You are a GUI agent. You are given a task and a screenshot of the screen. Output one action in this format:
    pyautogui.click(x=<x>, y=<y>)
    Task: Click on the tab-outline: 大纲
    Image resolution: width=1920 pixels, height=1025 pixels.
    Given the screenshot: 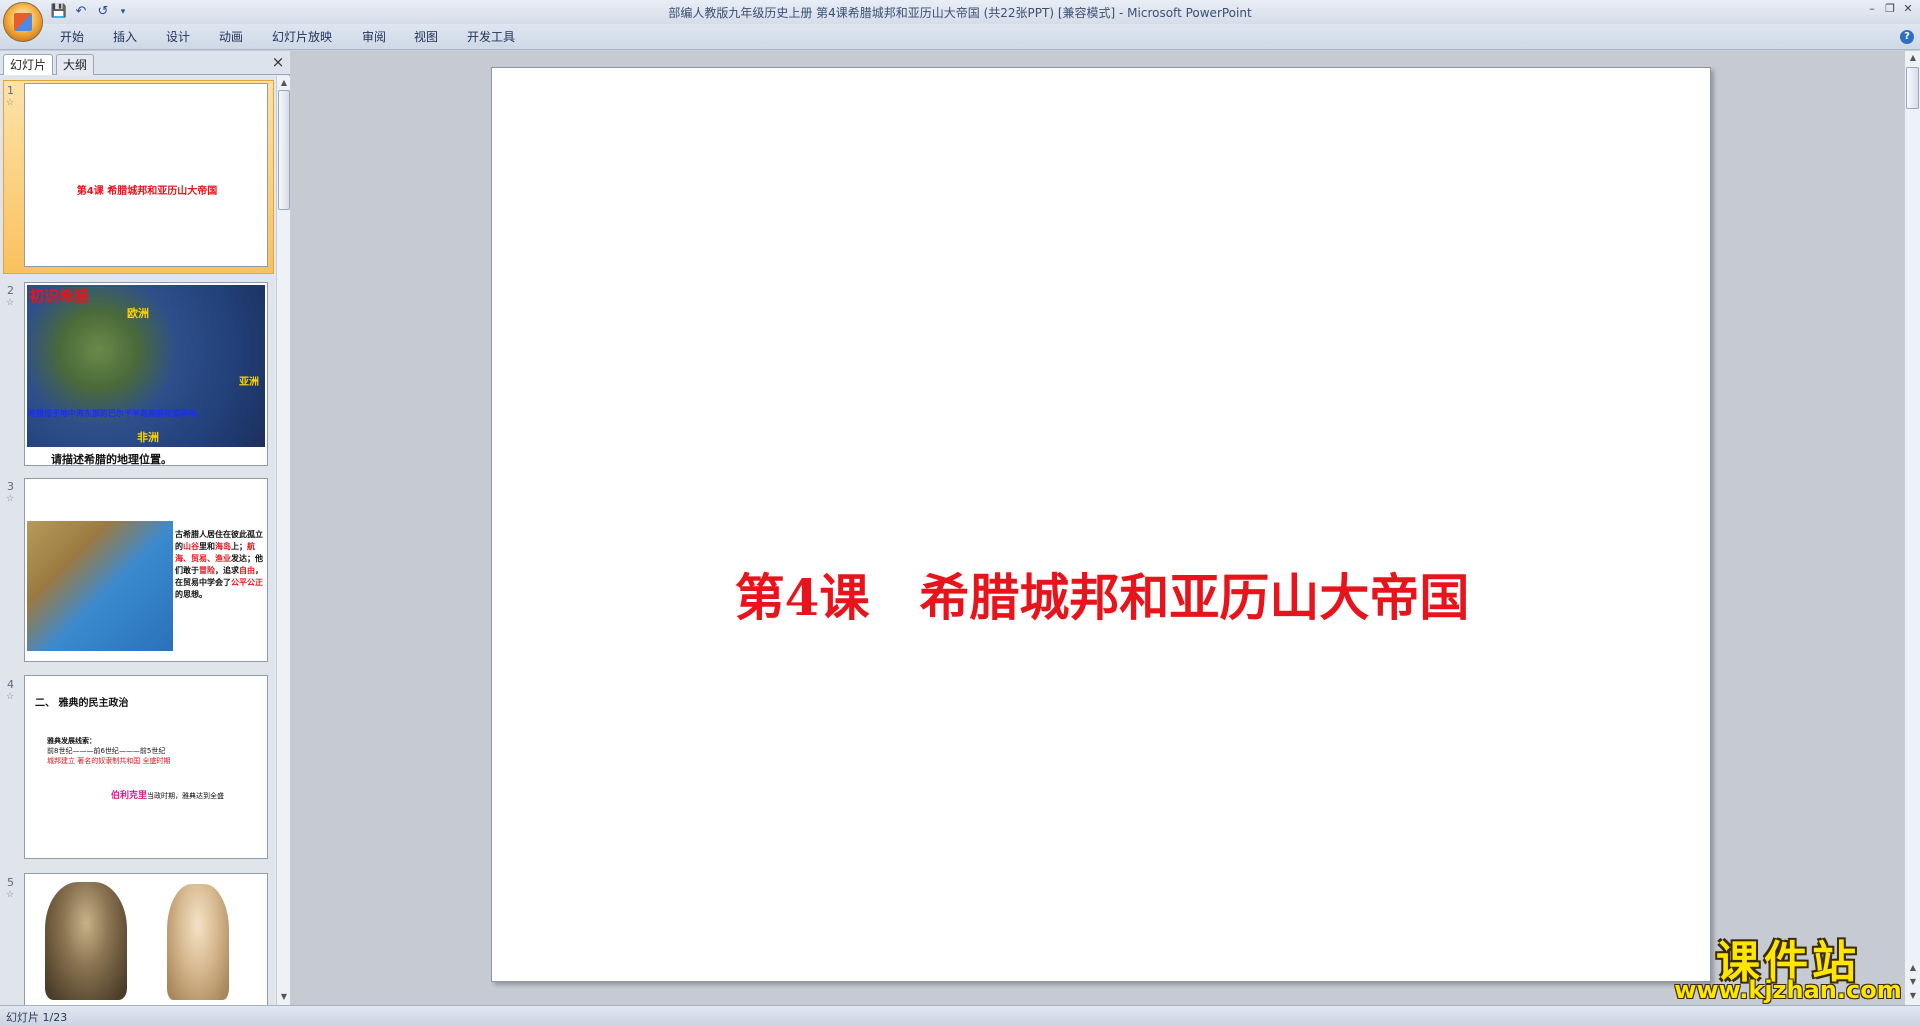 What is the action you would take?
    pyautogui.click(x=75, y=64)
    